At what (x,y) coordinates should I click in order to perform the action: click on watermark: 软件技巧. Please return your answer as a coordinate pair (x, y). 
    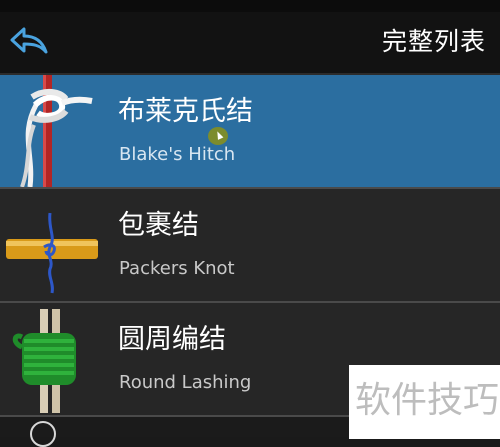
    Looking at the image, I should click on (424, 402).